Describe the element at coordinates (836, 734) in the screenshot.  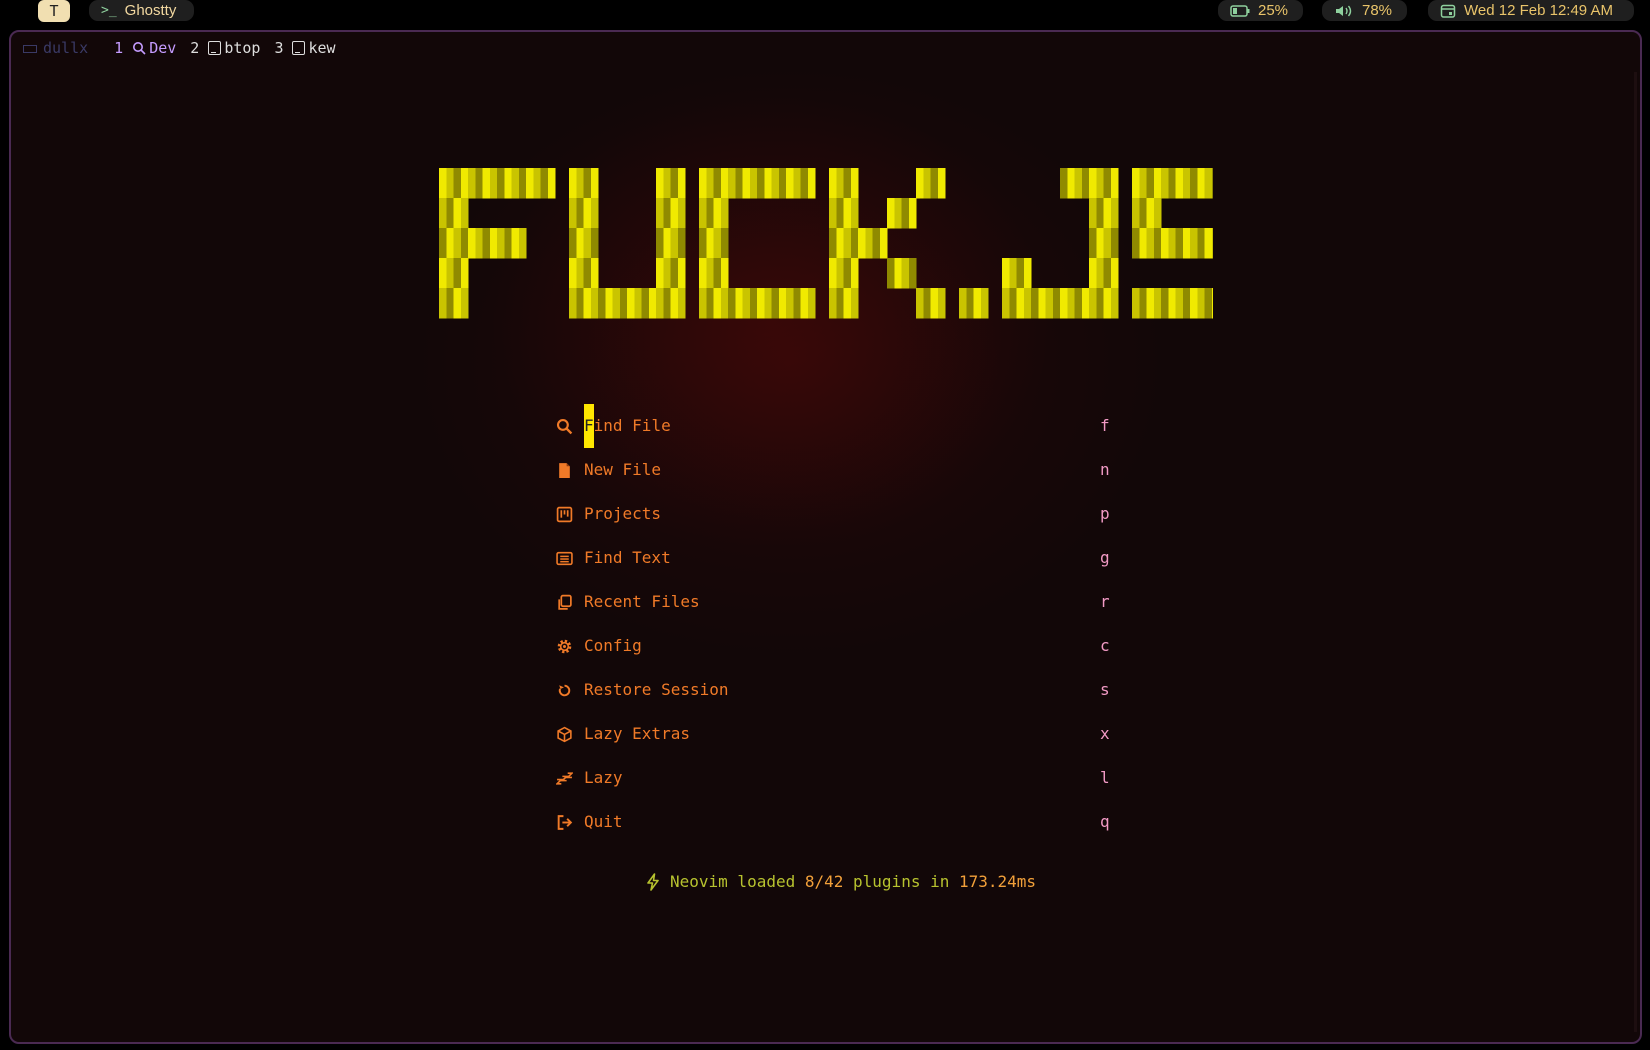
I see `menu-item-lazy-extras: Lazy Extras x` at that location.